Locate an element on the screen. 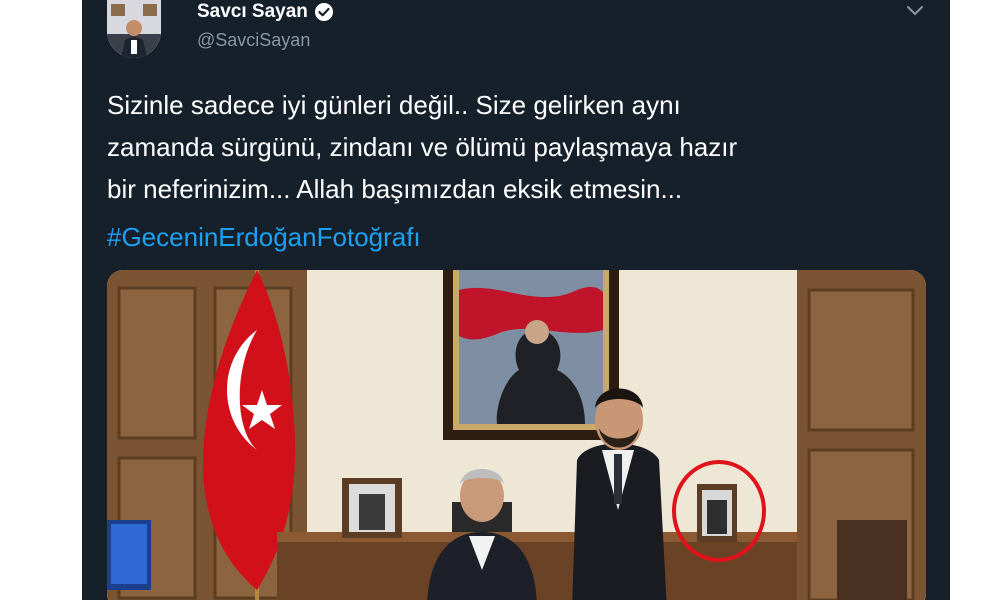 This screenshot has height=600, width=1000. avatar-photo is located at coordinates (134, 29).